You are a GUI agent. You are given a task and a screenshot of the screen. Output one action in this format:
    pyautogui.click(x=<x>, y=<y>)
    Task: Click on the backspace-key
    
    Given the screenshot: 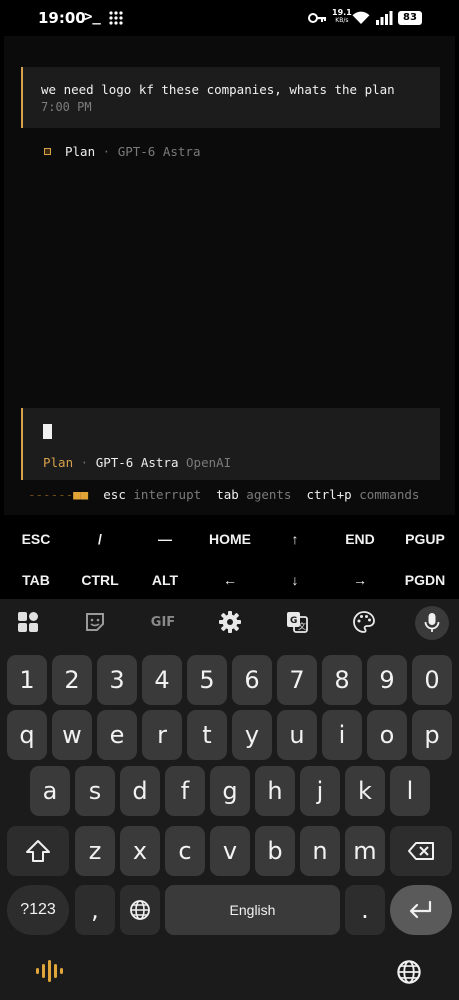 What is the action you would take?
    pyautogui.click(x=421, y=851)
    